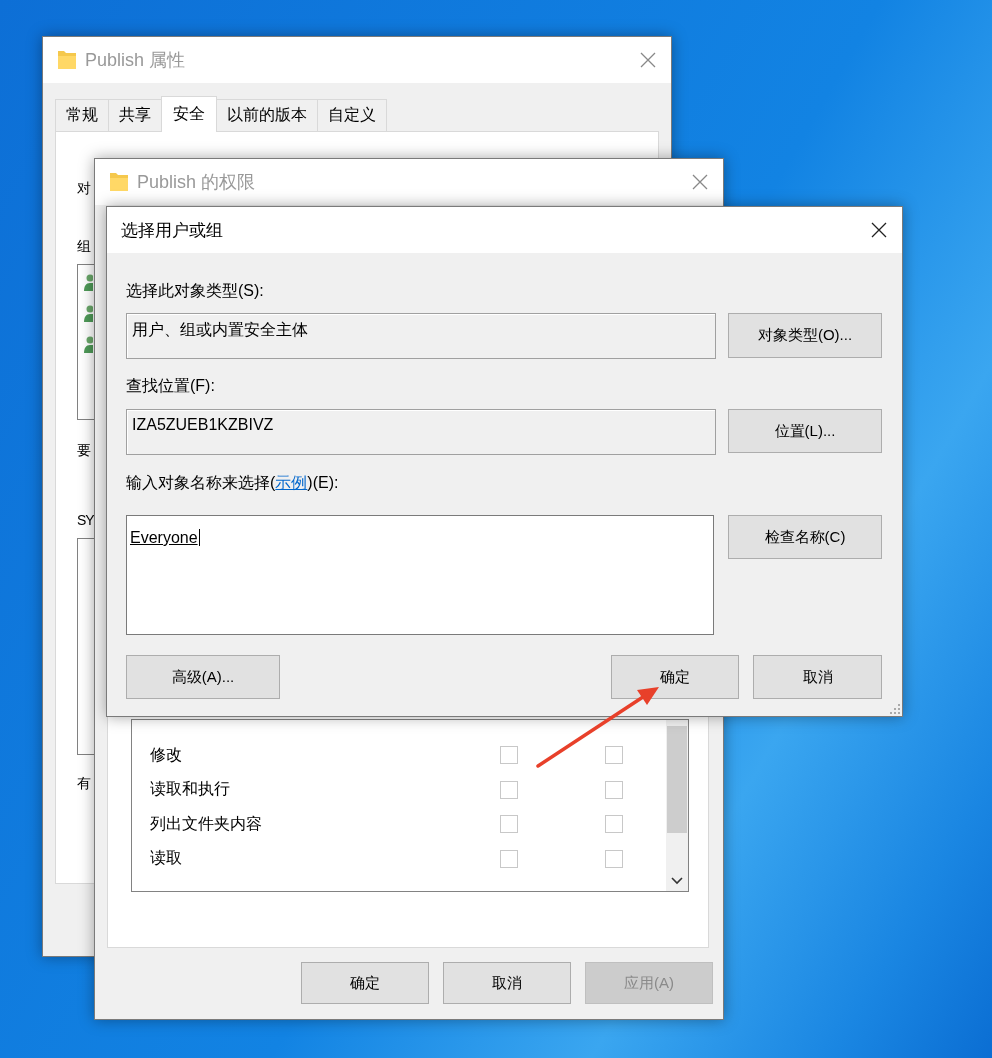  I want to click on chevron-down-icon, so click(677, 881).